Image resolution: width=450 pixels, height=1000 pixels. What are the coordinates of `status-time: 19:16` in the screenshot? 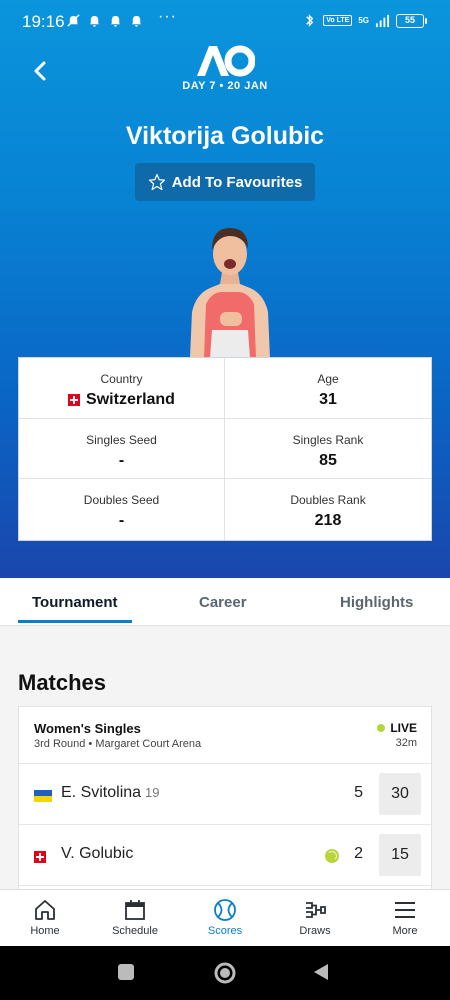 It's located at (43, 21).